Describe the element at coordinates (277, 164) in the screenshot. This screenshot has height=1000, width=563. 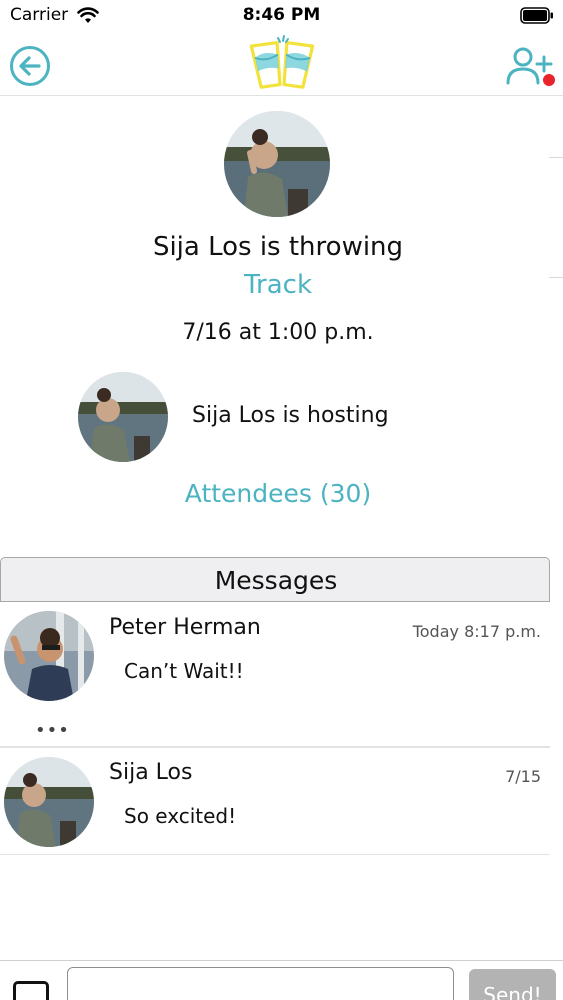
I see `host-avatar-large` at that location.